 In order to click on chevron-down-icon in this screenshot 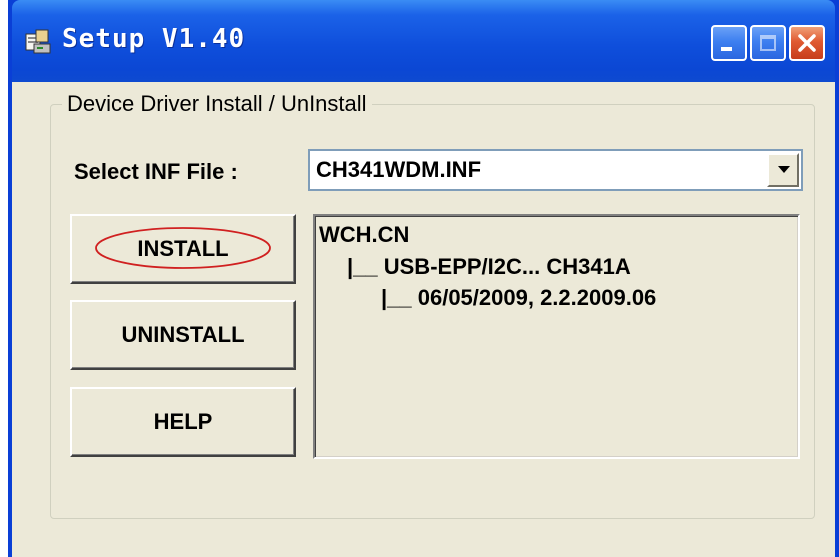, I will do `click(784, 169)`.